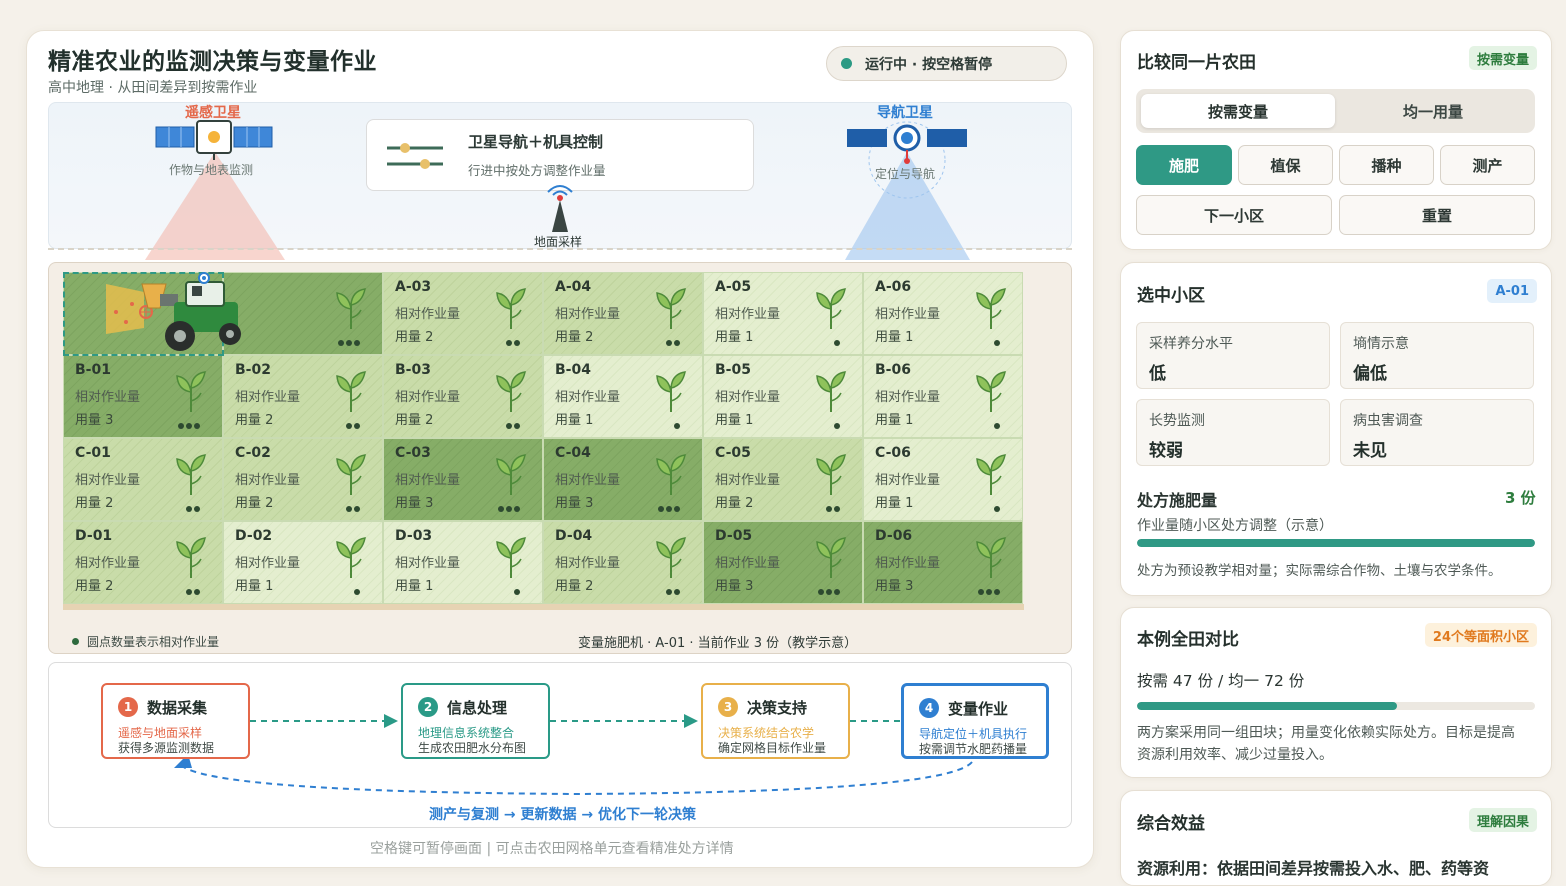  What do you see at coordinates (623, 562) in the screenshot?
I see `field-cell: D-04 相对作业量 用量 2` at bounding box center [623, 562].